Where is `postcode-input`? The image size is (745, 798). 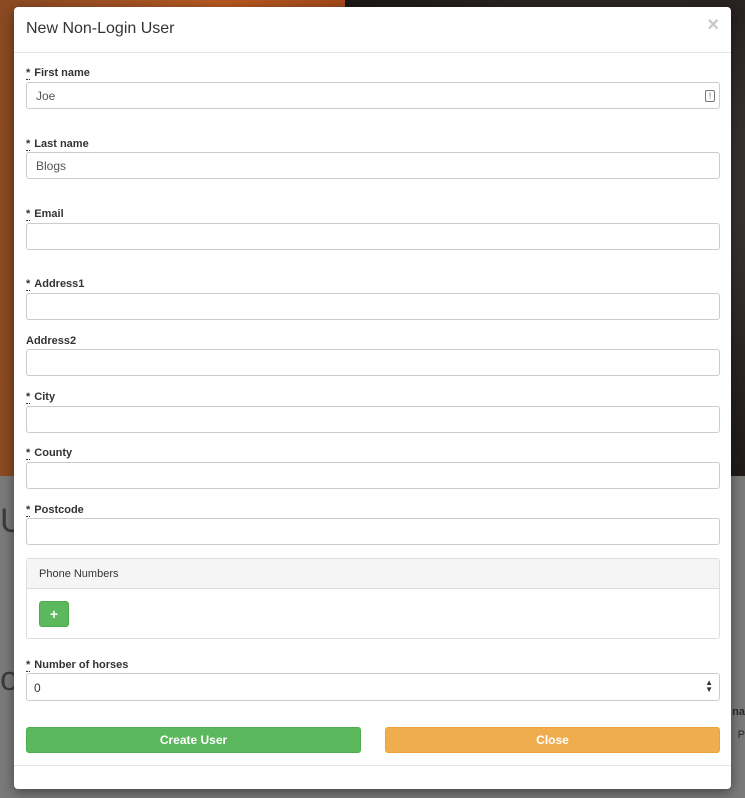
postcode-input is located at coordinates (373, 531).